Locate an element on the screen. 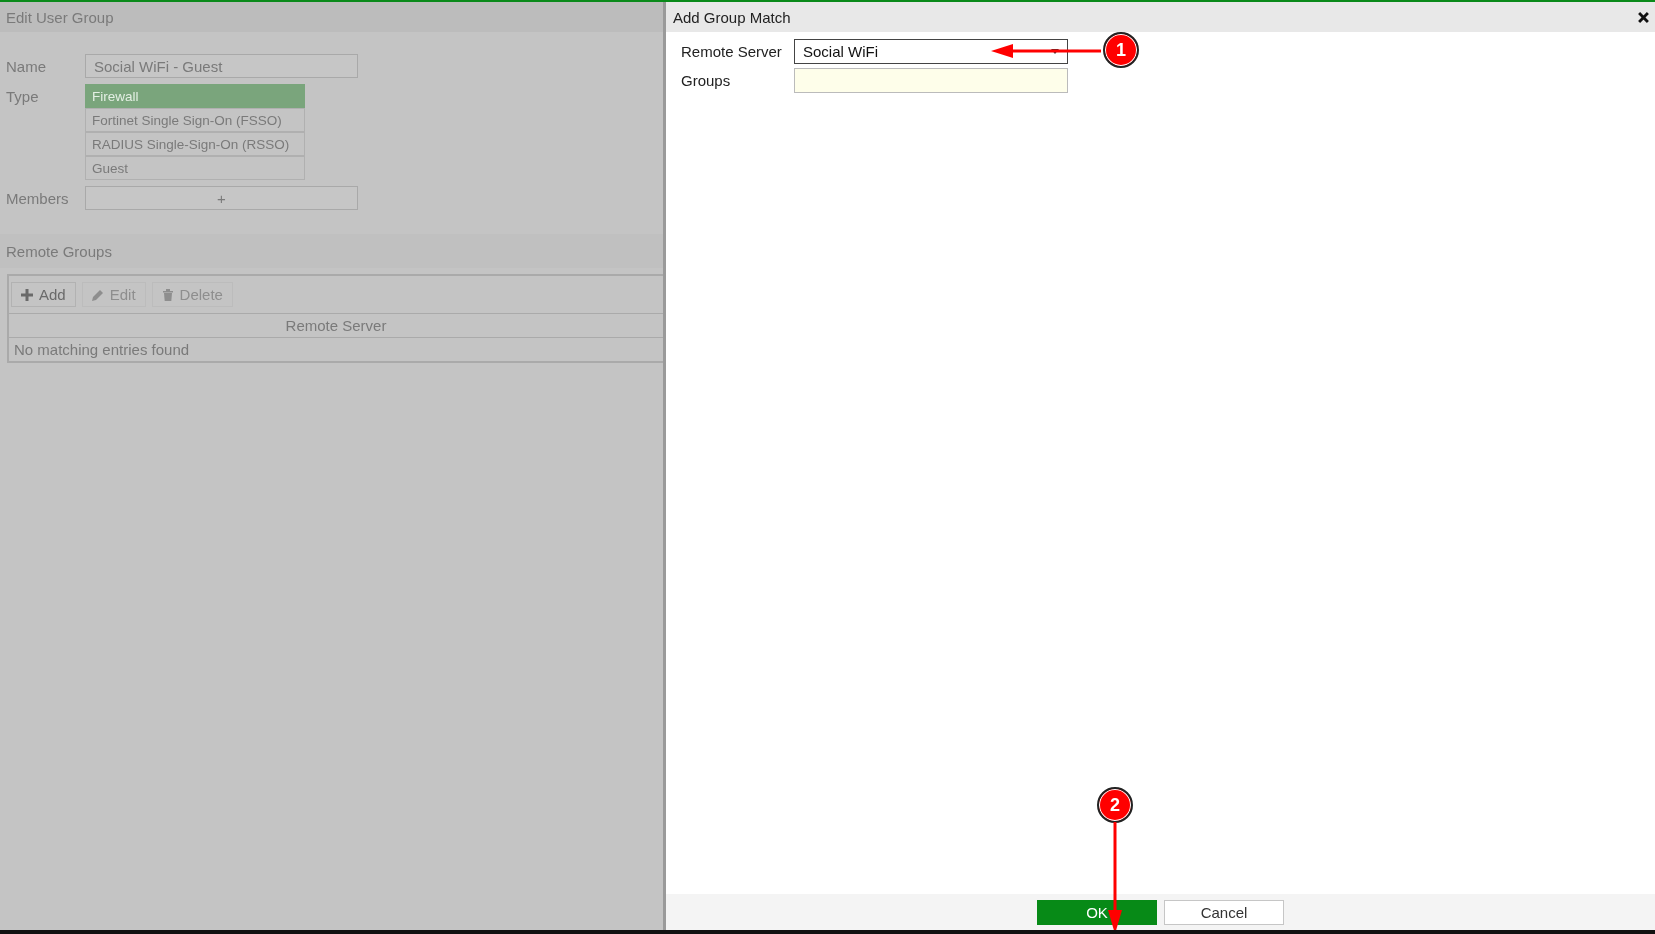  add-member-button: + is located at coordinates (221, 198).